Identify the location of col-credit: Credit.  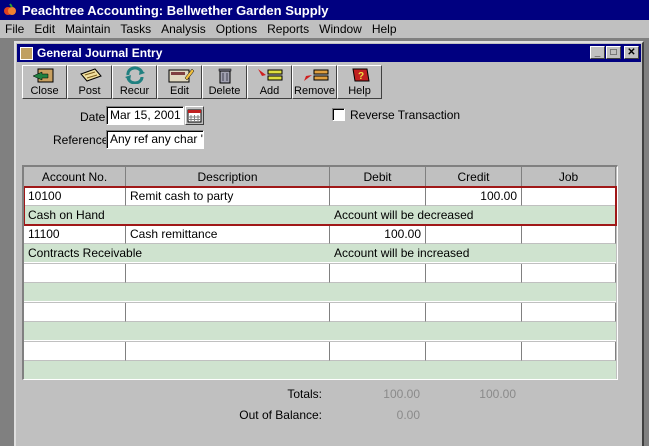
(474, 177).